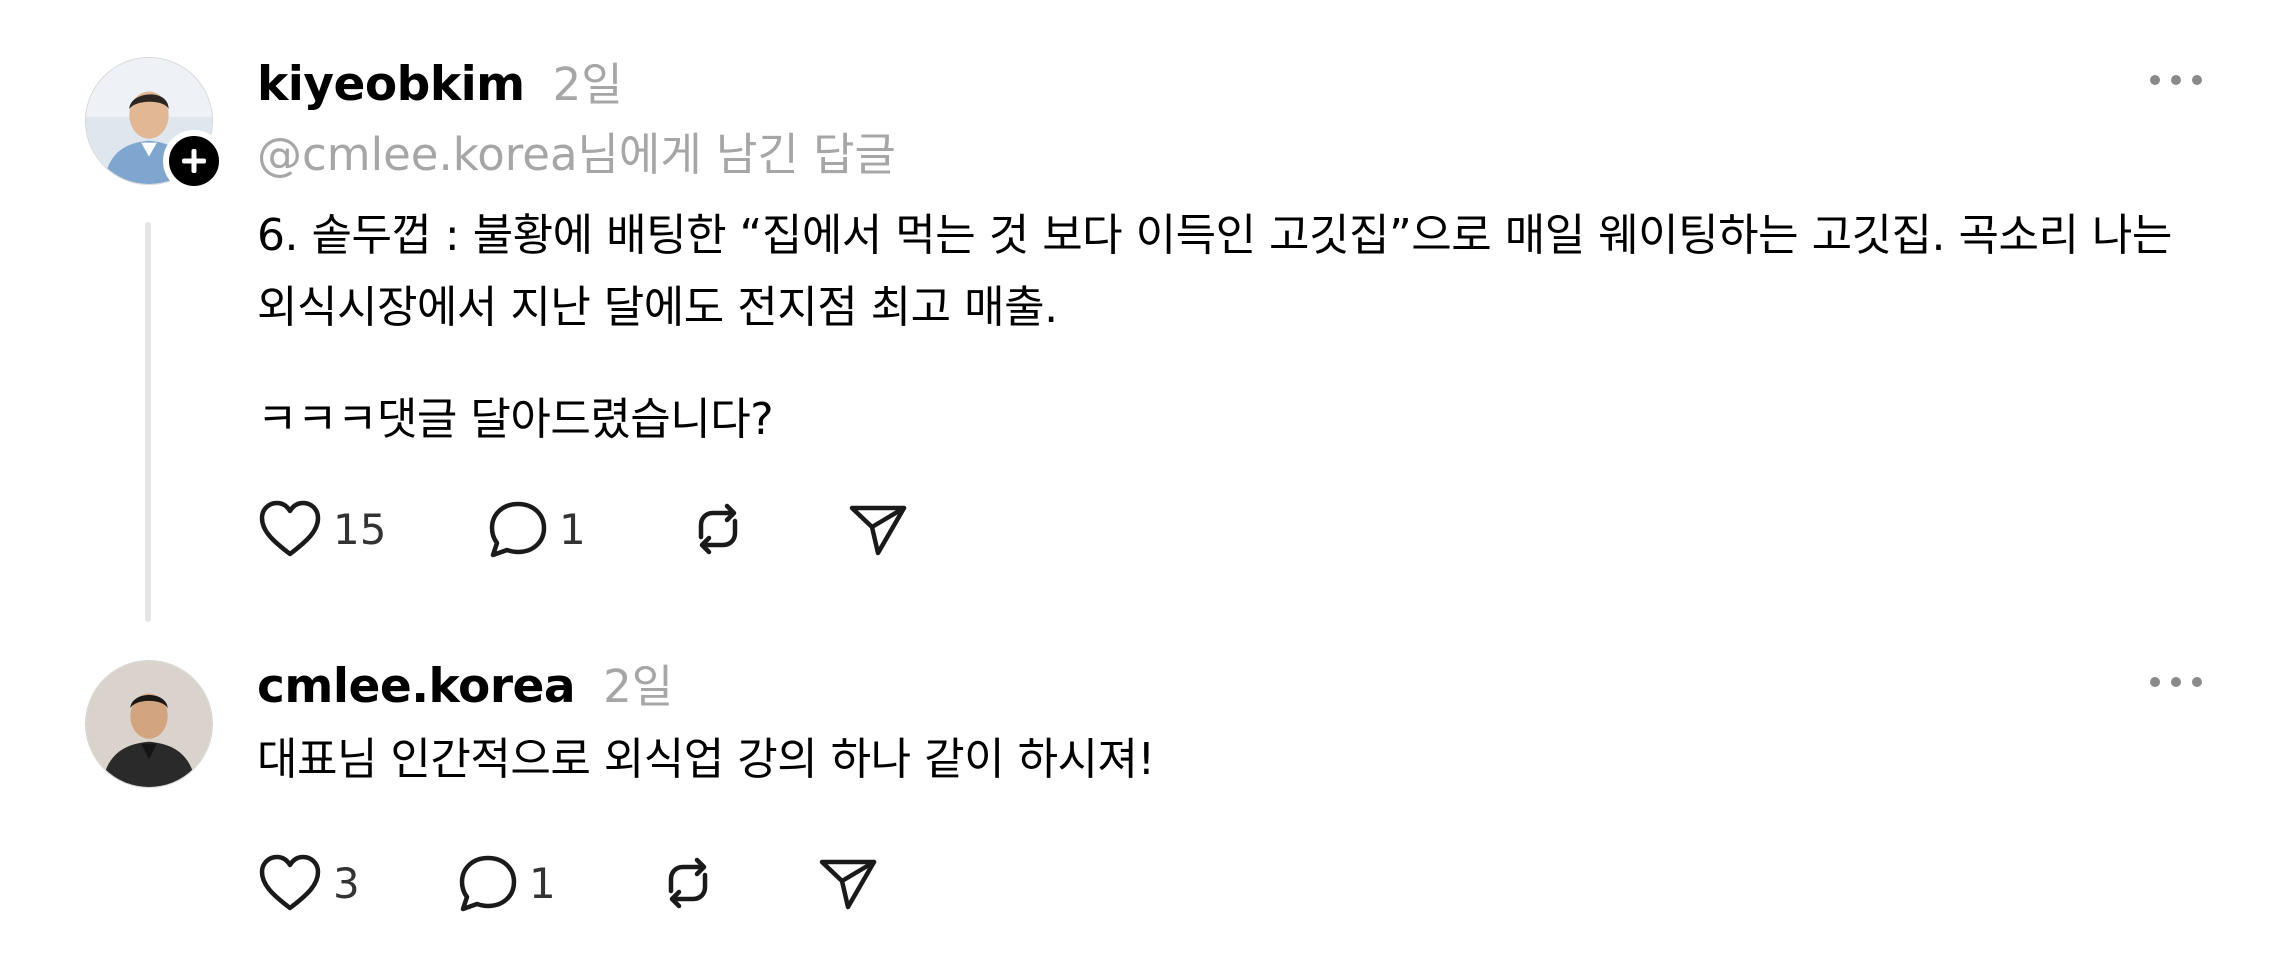  What do you see at coordinates (360, 529) in the screenshot?
I see `like-count: 15` at bounding box center [360, 529].